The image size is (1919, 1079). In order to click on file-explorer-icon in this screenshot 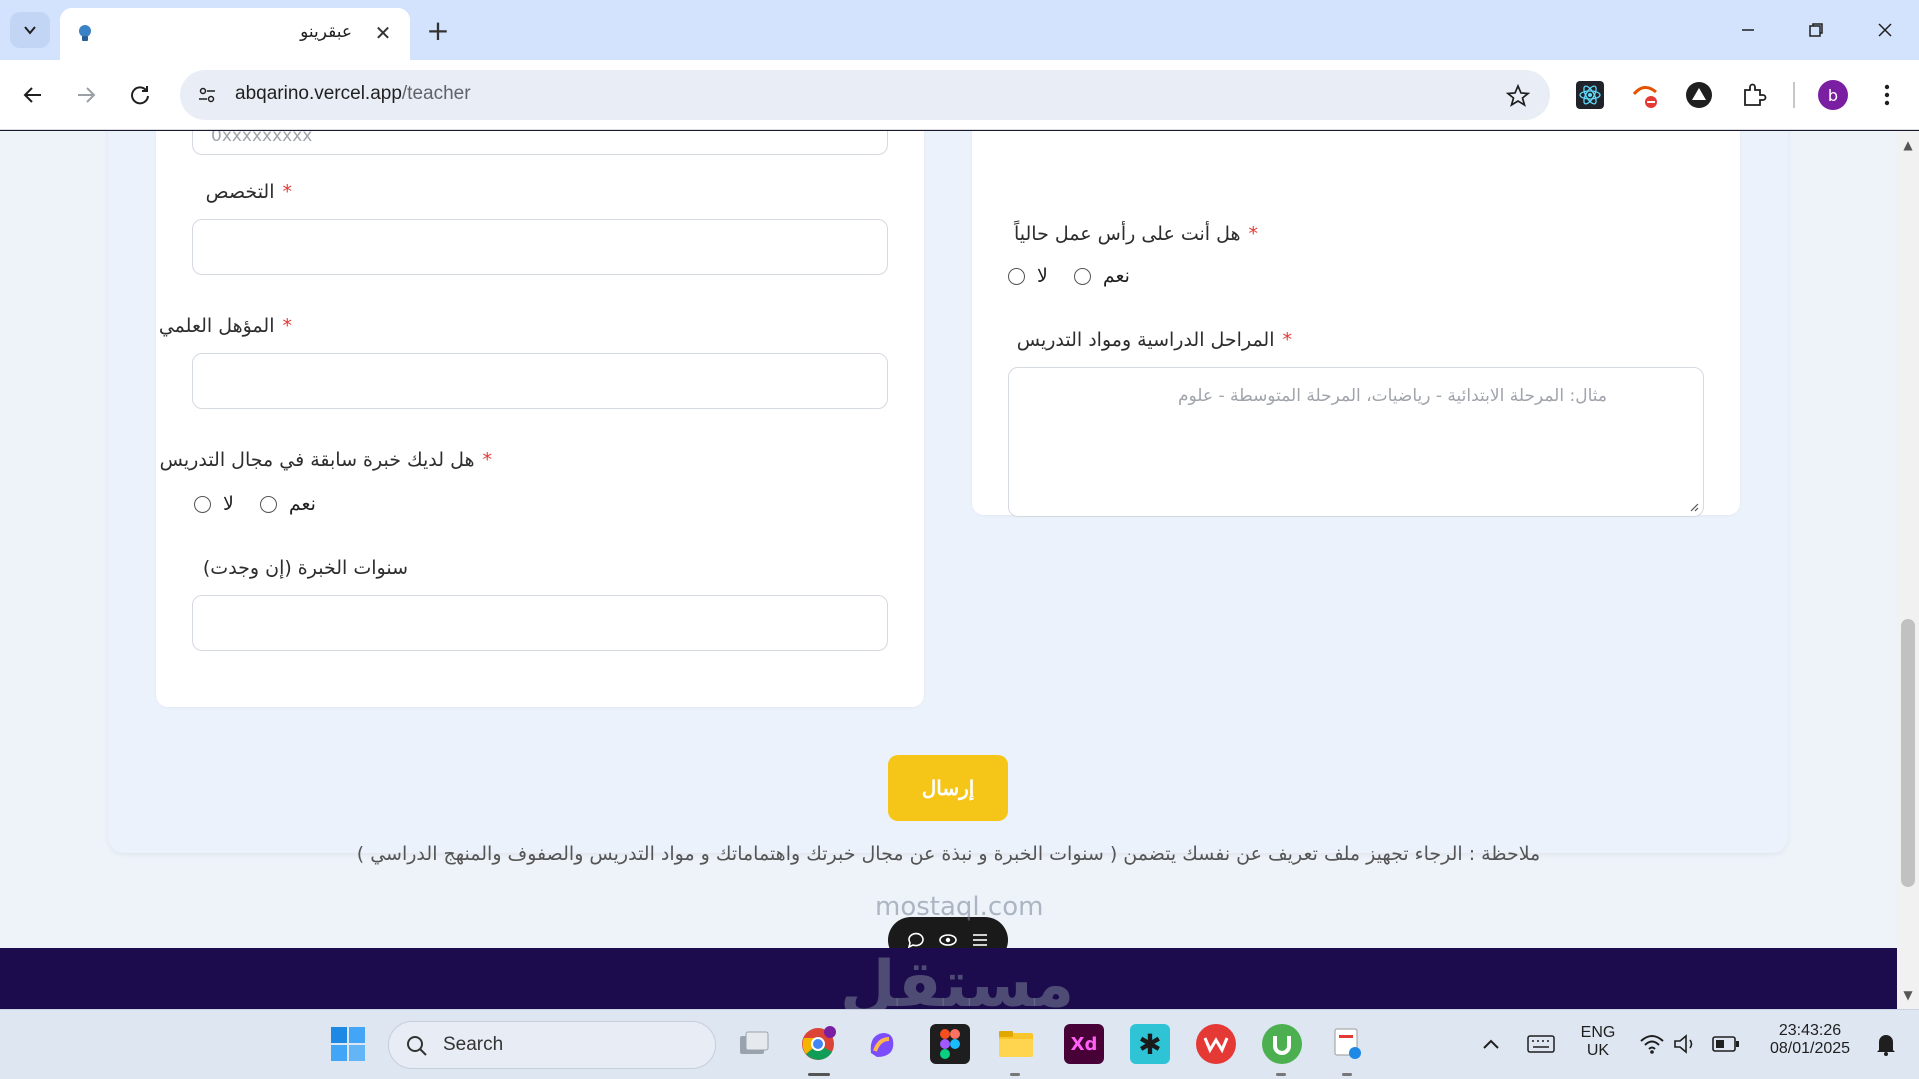, I will do `click(1016, 1044)`.